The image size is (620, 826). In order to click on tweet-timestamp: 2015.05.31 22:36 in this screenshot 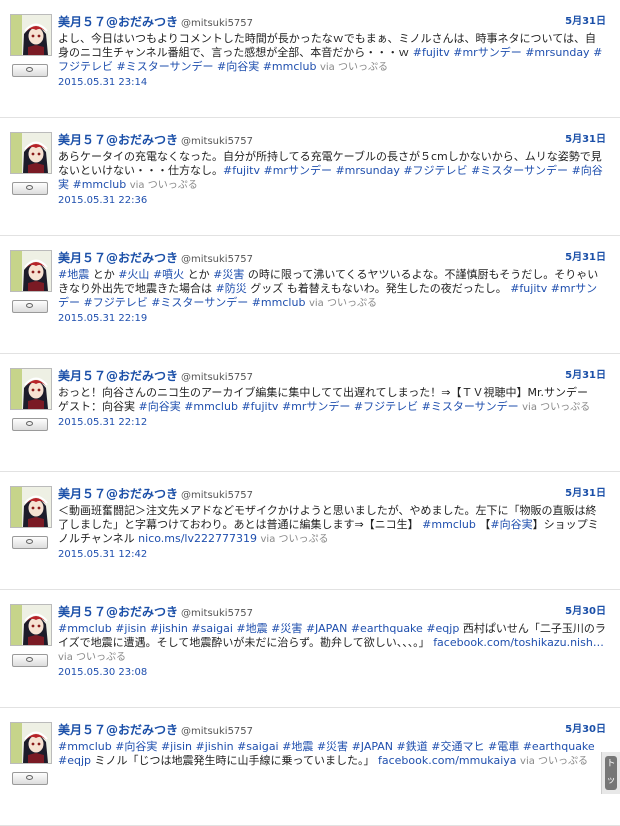, I will do `click(332, 200)`.